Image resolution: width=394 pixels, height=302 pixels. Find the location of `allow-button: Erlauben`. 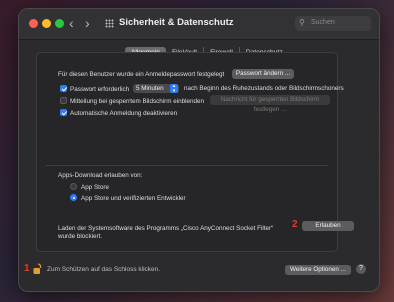

allow-button: Erlauben is located at coordinates (328, 226).